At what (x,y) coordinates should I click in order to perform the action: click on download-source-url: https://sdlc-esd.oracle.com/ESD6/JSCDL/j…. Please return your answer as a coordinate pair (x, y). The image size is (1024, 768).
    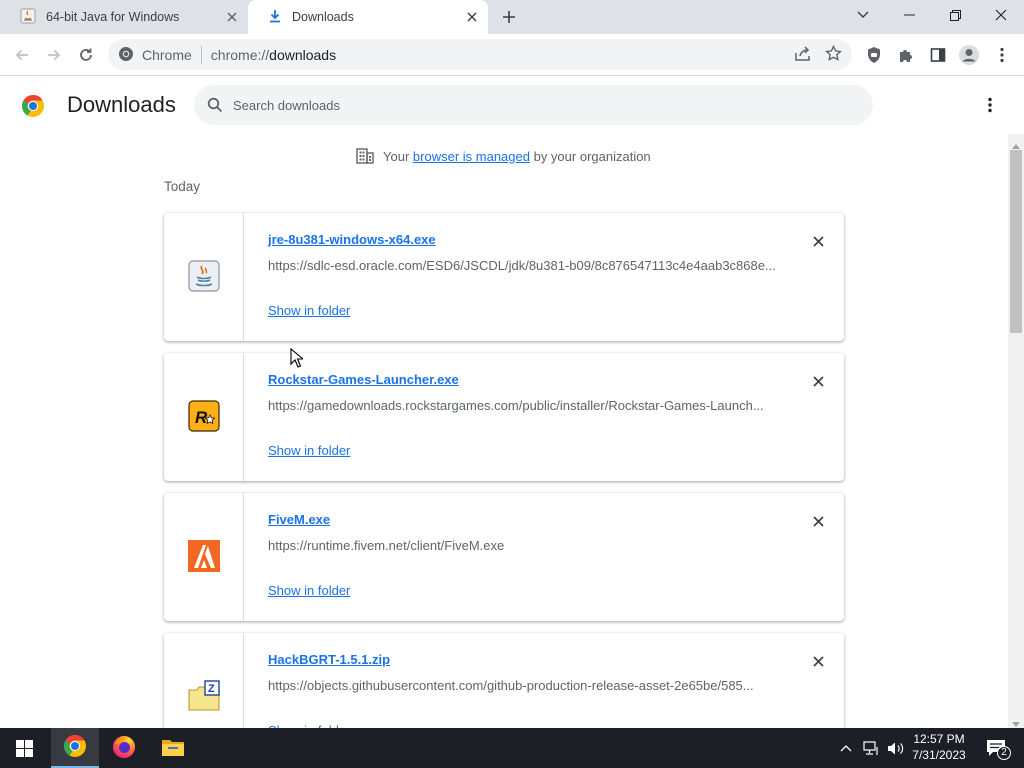
    Looking at the image, I should click on (528, 265).